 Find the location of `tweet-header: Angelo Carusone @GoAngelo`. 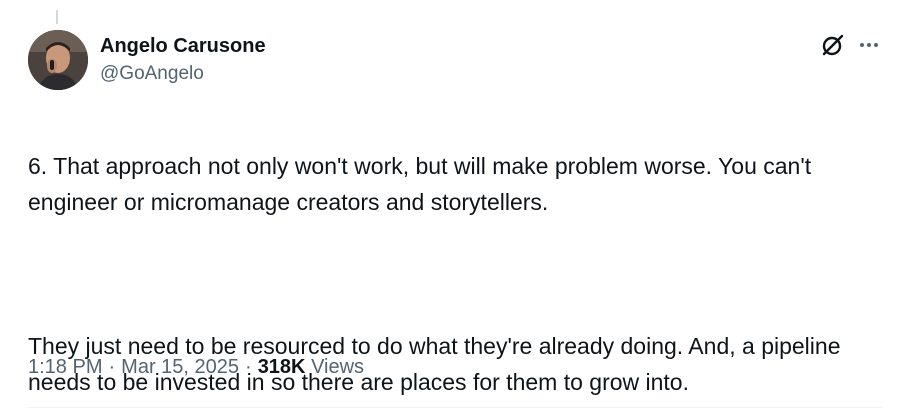

tweet-header: Angelo Carusone @GoAngelo is located at coordinates (455, 61).